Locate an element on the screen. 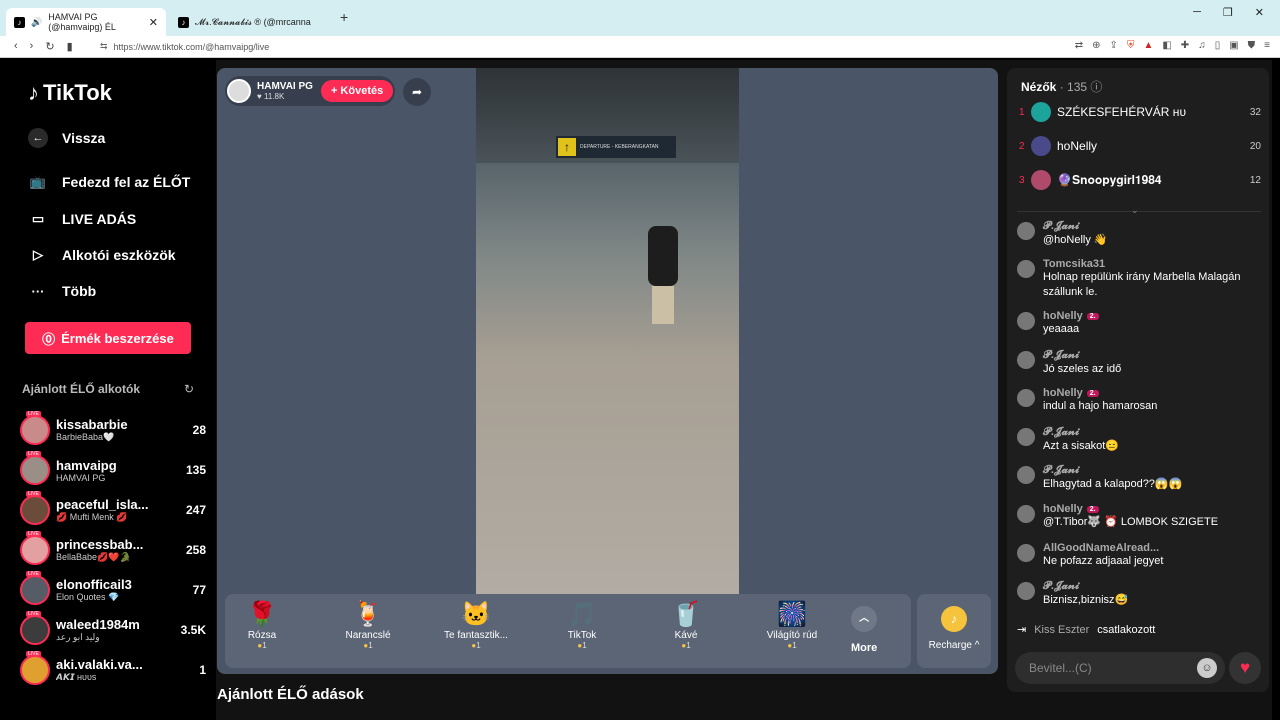  creator-name: waleed1984m is located at coordinates (98, 624).